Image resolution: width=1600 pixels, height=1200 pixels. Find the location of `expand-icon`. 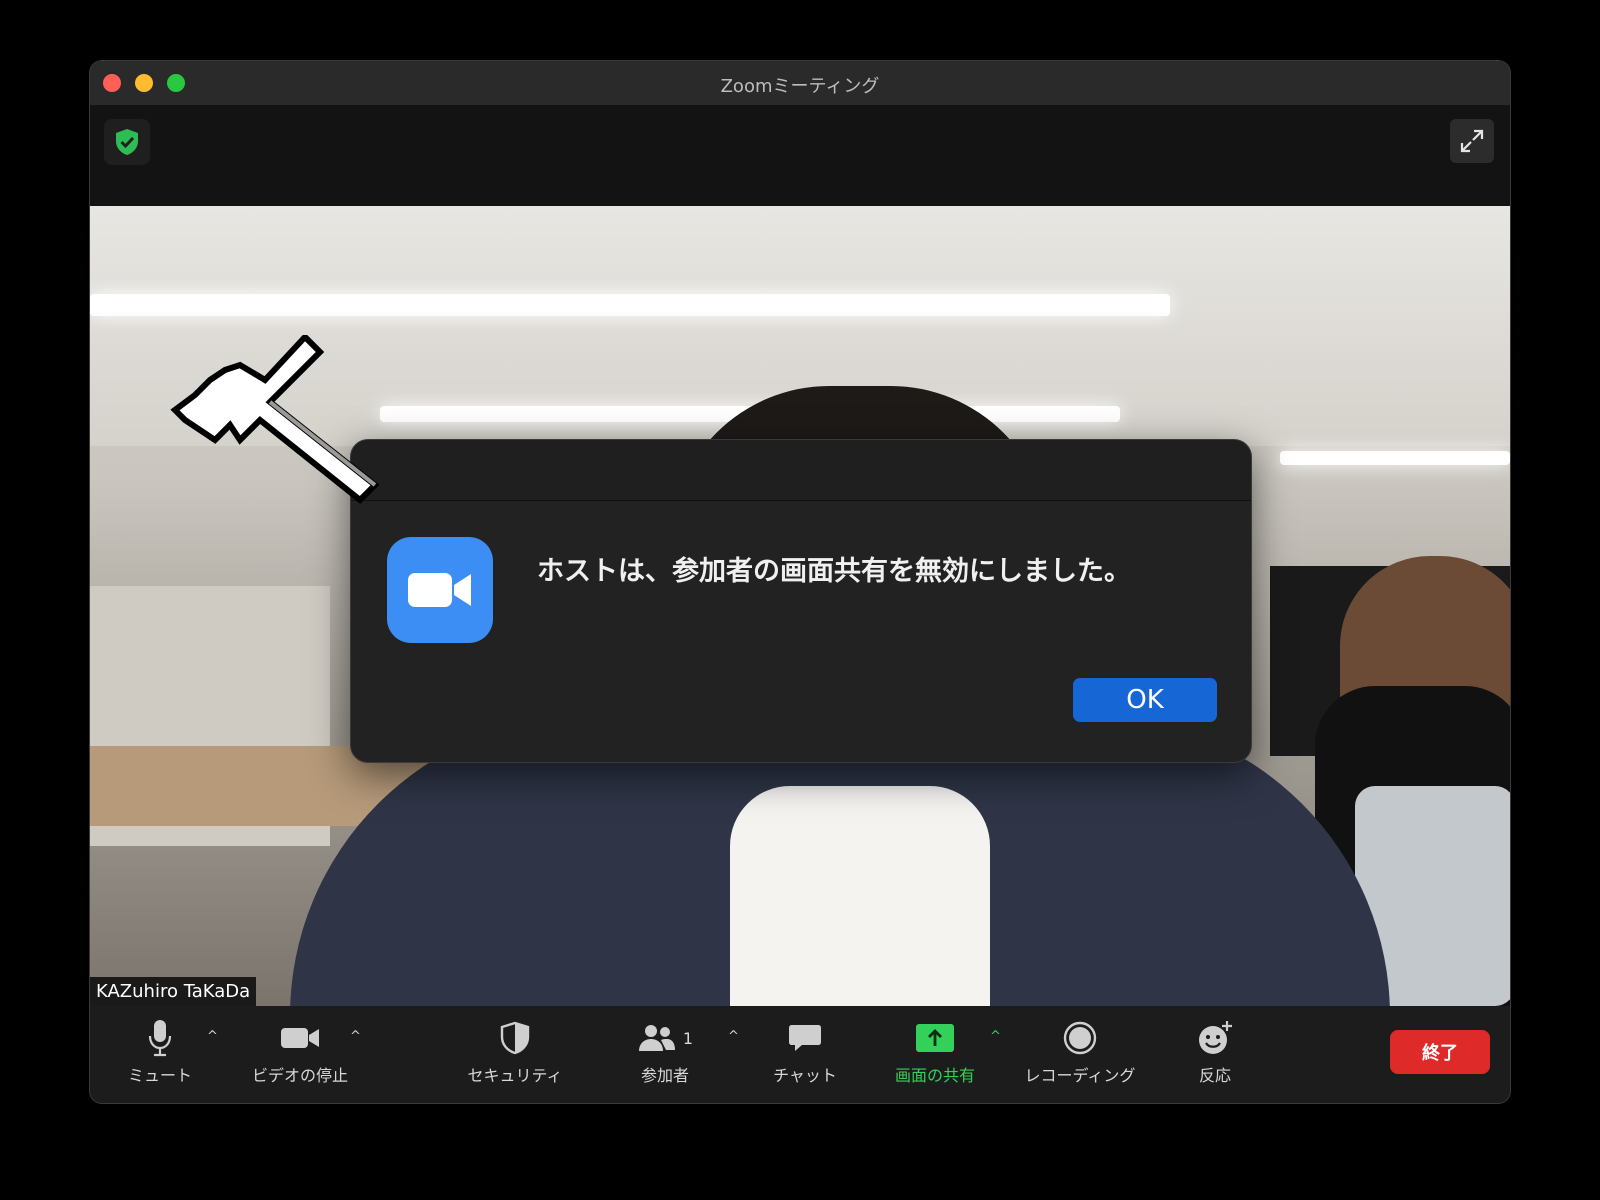

expand-icon is located at coordinates (1472, 141).